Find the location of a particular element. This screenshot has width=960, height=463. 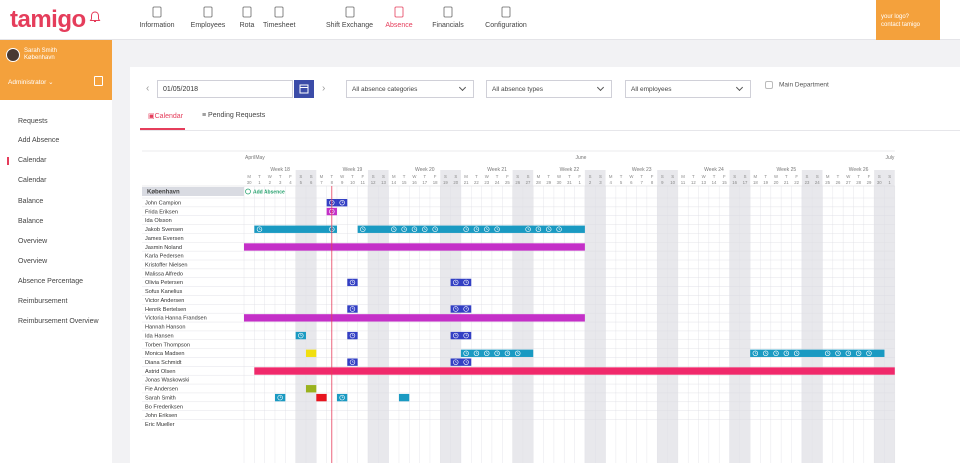

week-label: Week 23 is located at coordinates (642, 170).